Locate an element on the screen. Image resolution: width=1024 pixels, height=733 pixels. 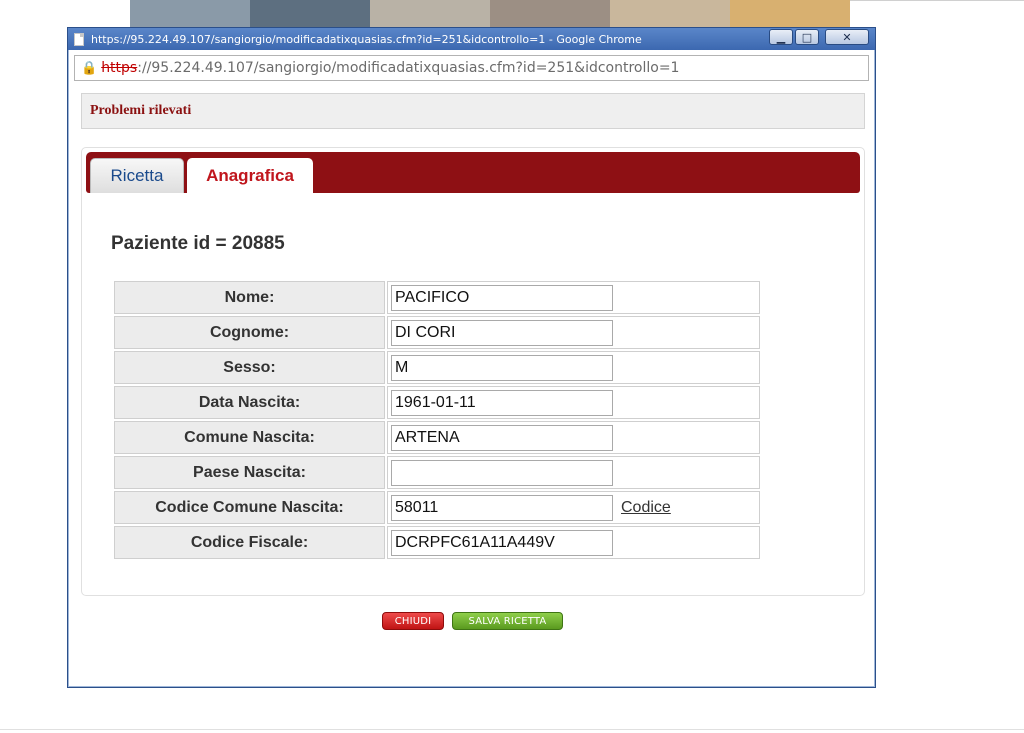
form-row-data-nascita: Data Nascita: is located at coordinates (437, 402).